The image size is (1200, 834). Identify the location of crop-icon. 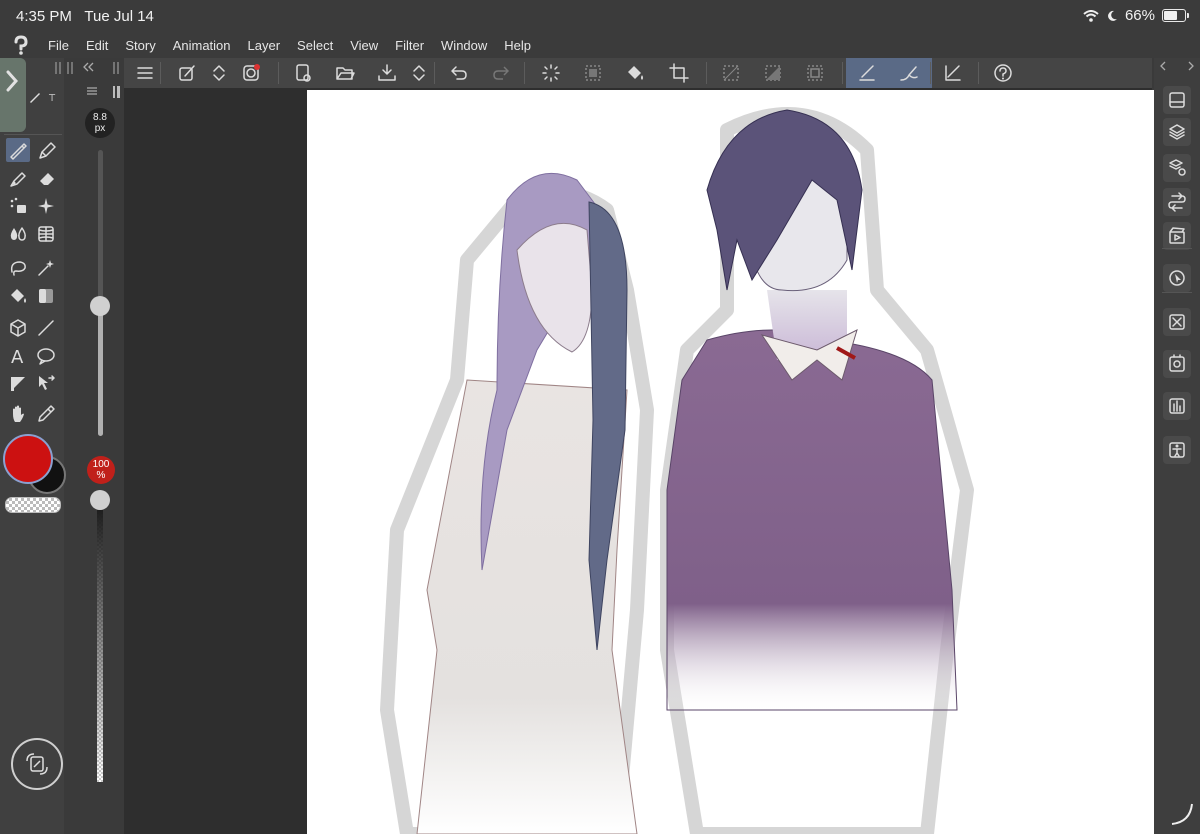
(679, 73).